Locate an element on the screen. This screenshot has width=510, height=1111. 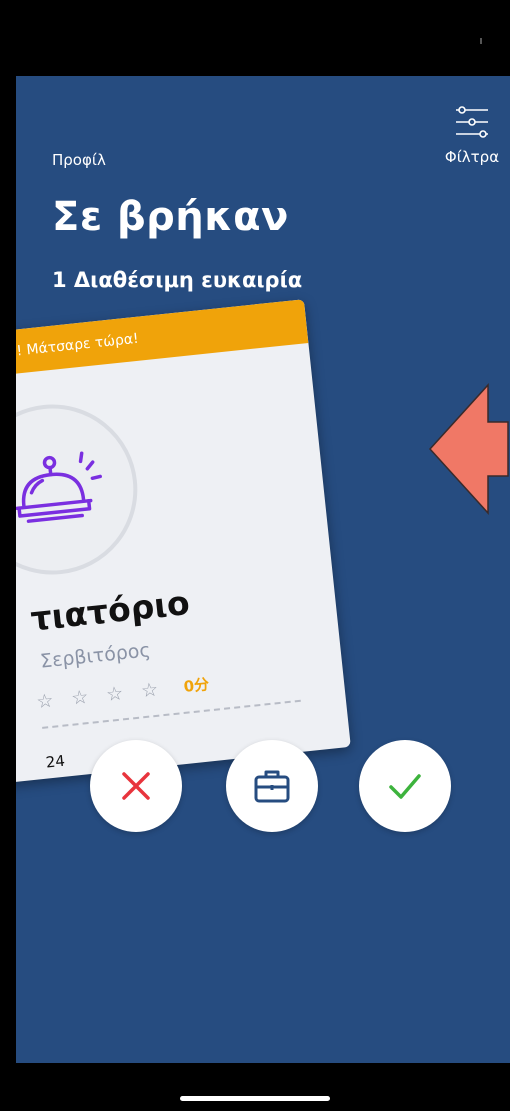
accept-button is located at coordinates (405, 786).